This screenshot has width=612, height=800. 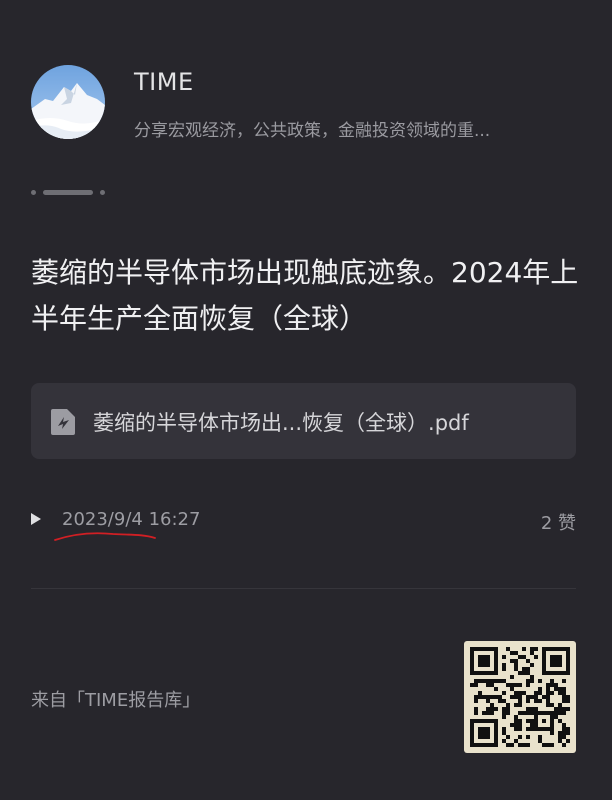 What do you see at coordinates (115, 699) in the screenshot?
I see `source-label: 来自「TIME报告库」` at bounding box center [115, 699].